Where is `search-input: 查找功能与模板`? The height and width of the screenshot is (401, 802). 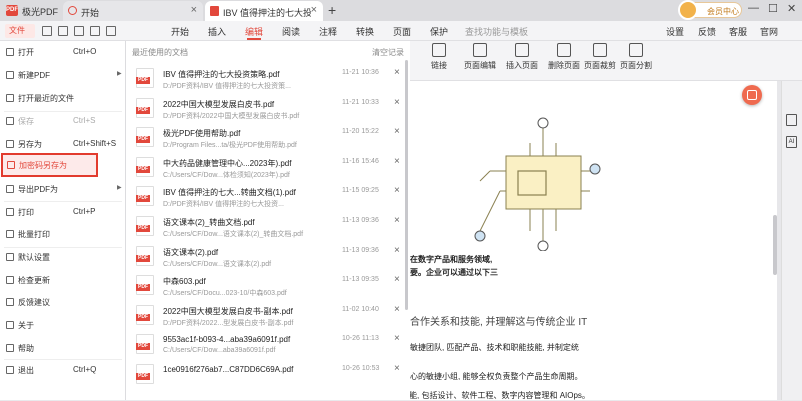
search-input: 查找功能与模板 is located at coordinates (496, 31).